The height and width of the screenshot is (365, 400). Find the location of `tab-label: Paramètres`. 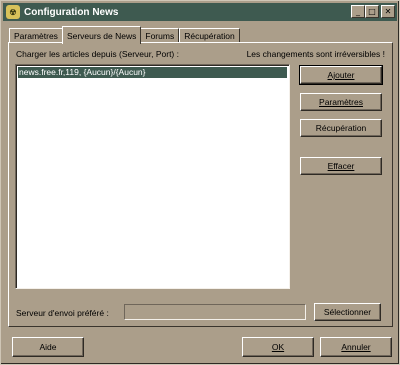

tab-label: Paramètres is located at coordinates (36, 36).